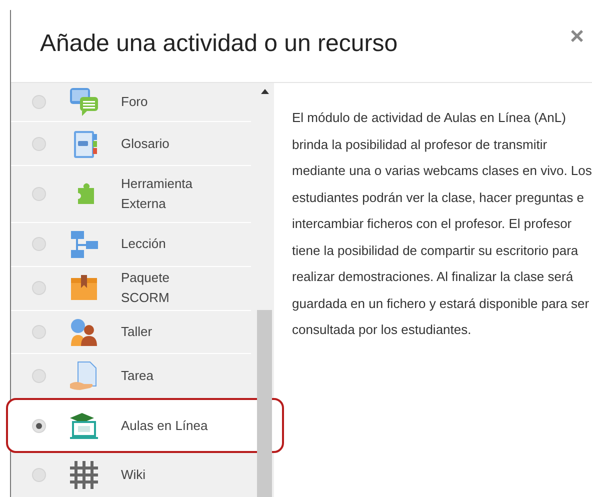  Describe the element at coordinates (145, 143) in the screenshot. I see `option-label: Glosario` at that location.